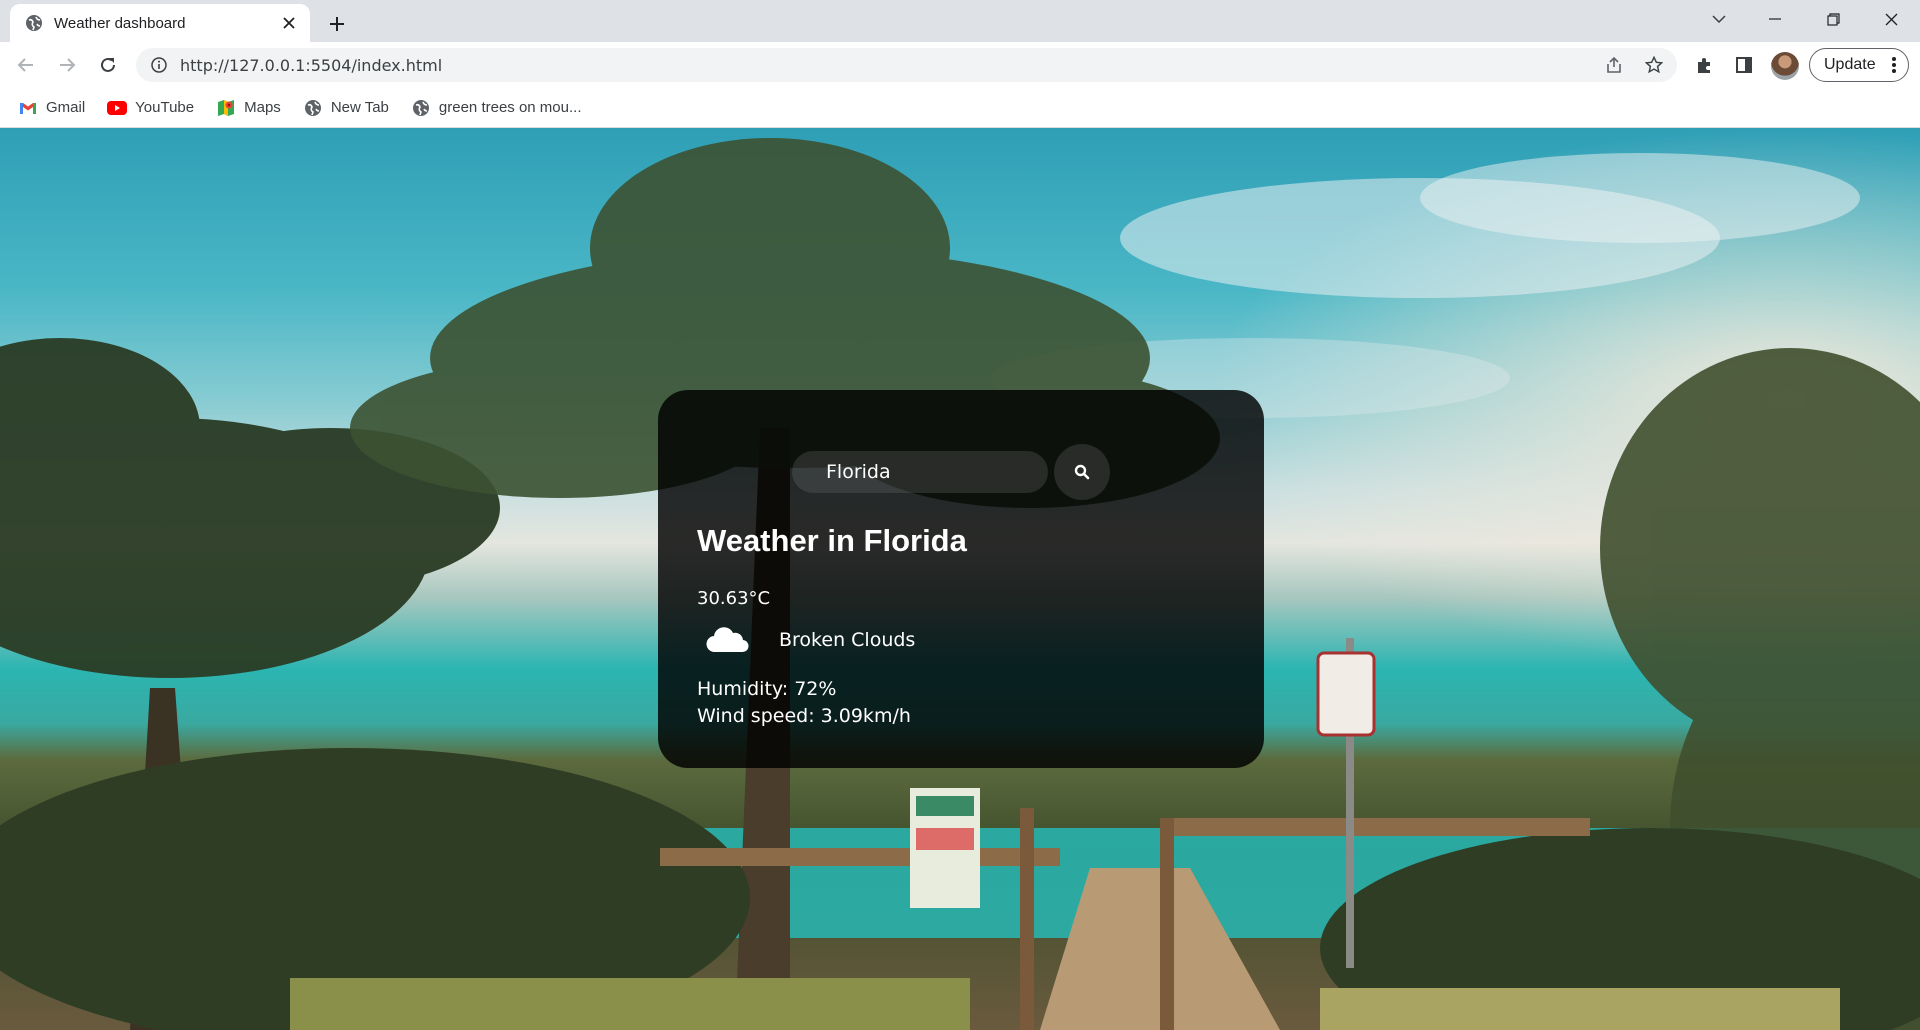  I want to click on city-heading: Weather in Florida, so click(832, 540).